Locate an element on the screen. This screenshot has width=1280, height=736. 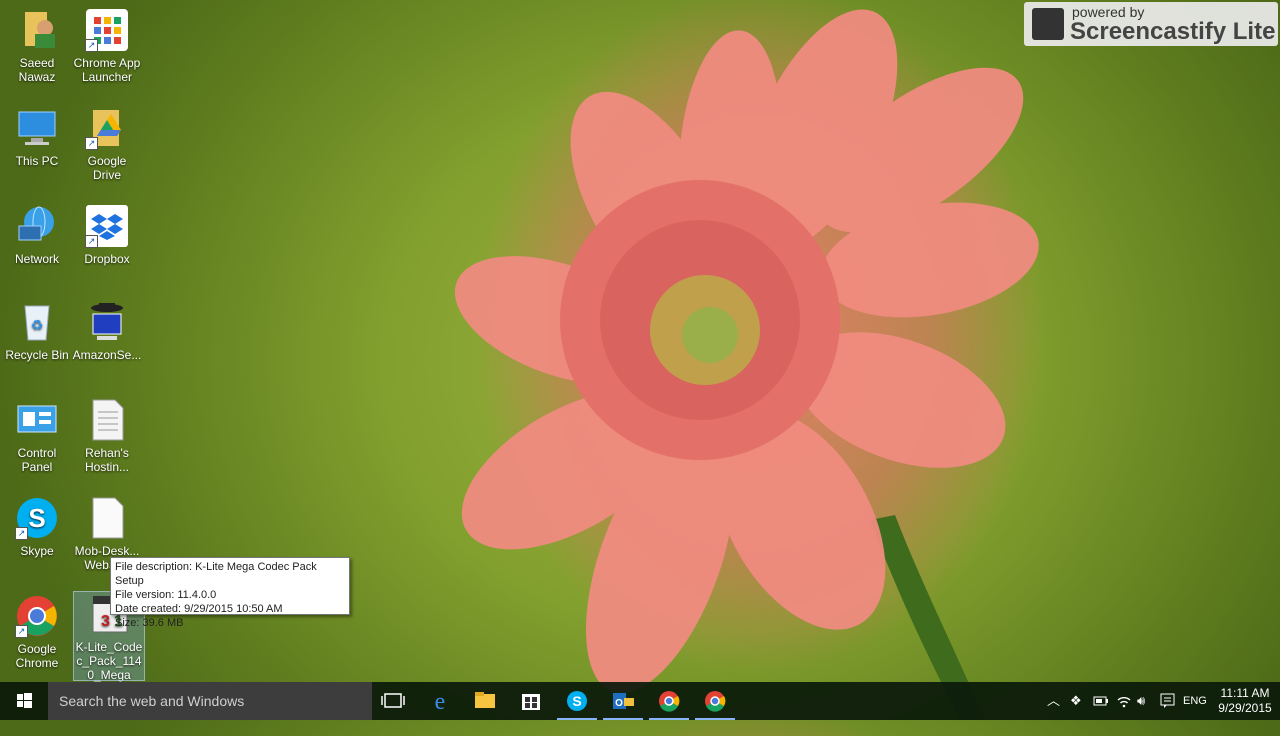
desktop-icon-skype: S ↗ Skype is located at coordinates (37, 527).